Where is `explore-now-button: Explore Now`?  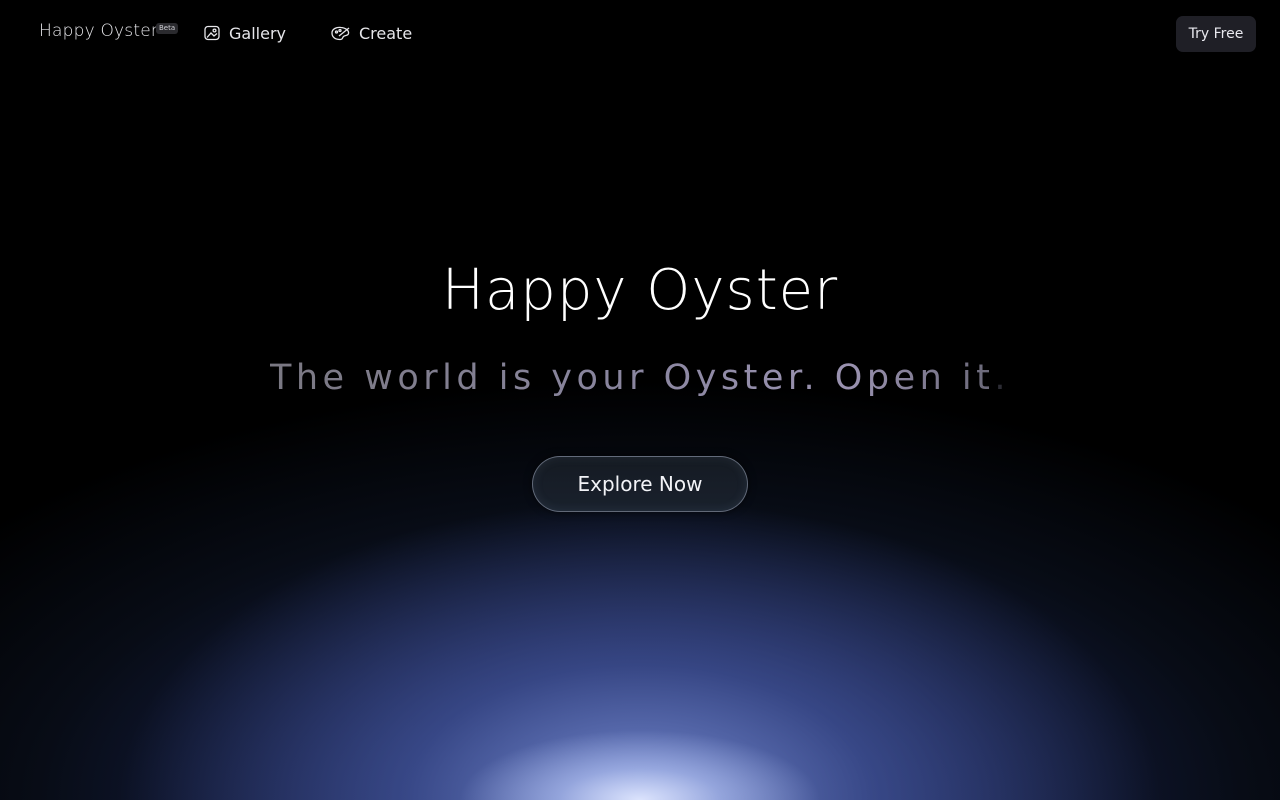 explore-now-button: Explore Now is located at coordinates (640, 484).